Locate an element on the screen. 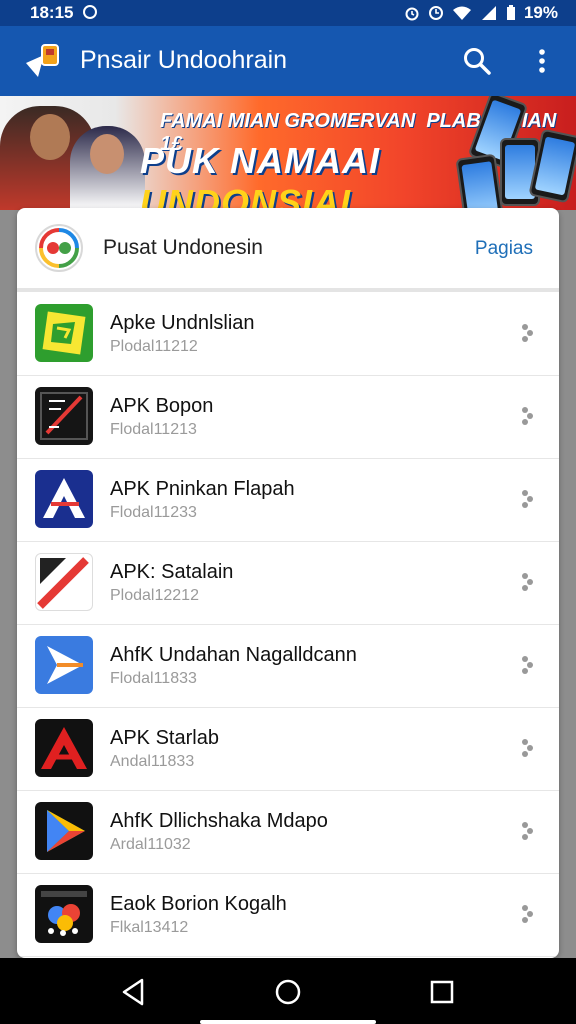 Image resolution: width=576 pixels, height=1024 pixels. app-subtitle: Andal11833 is located at coordinates (152, 761).